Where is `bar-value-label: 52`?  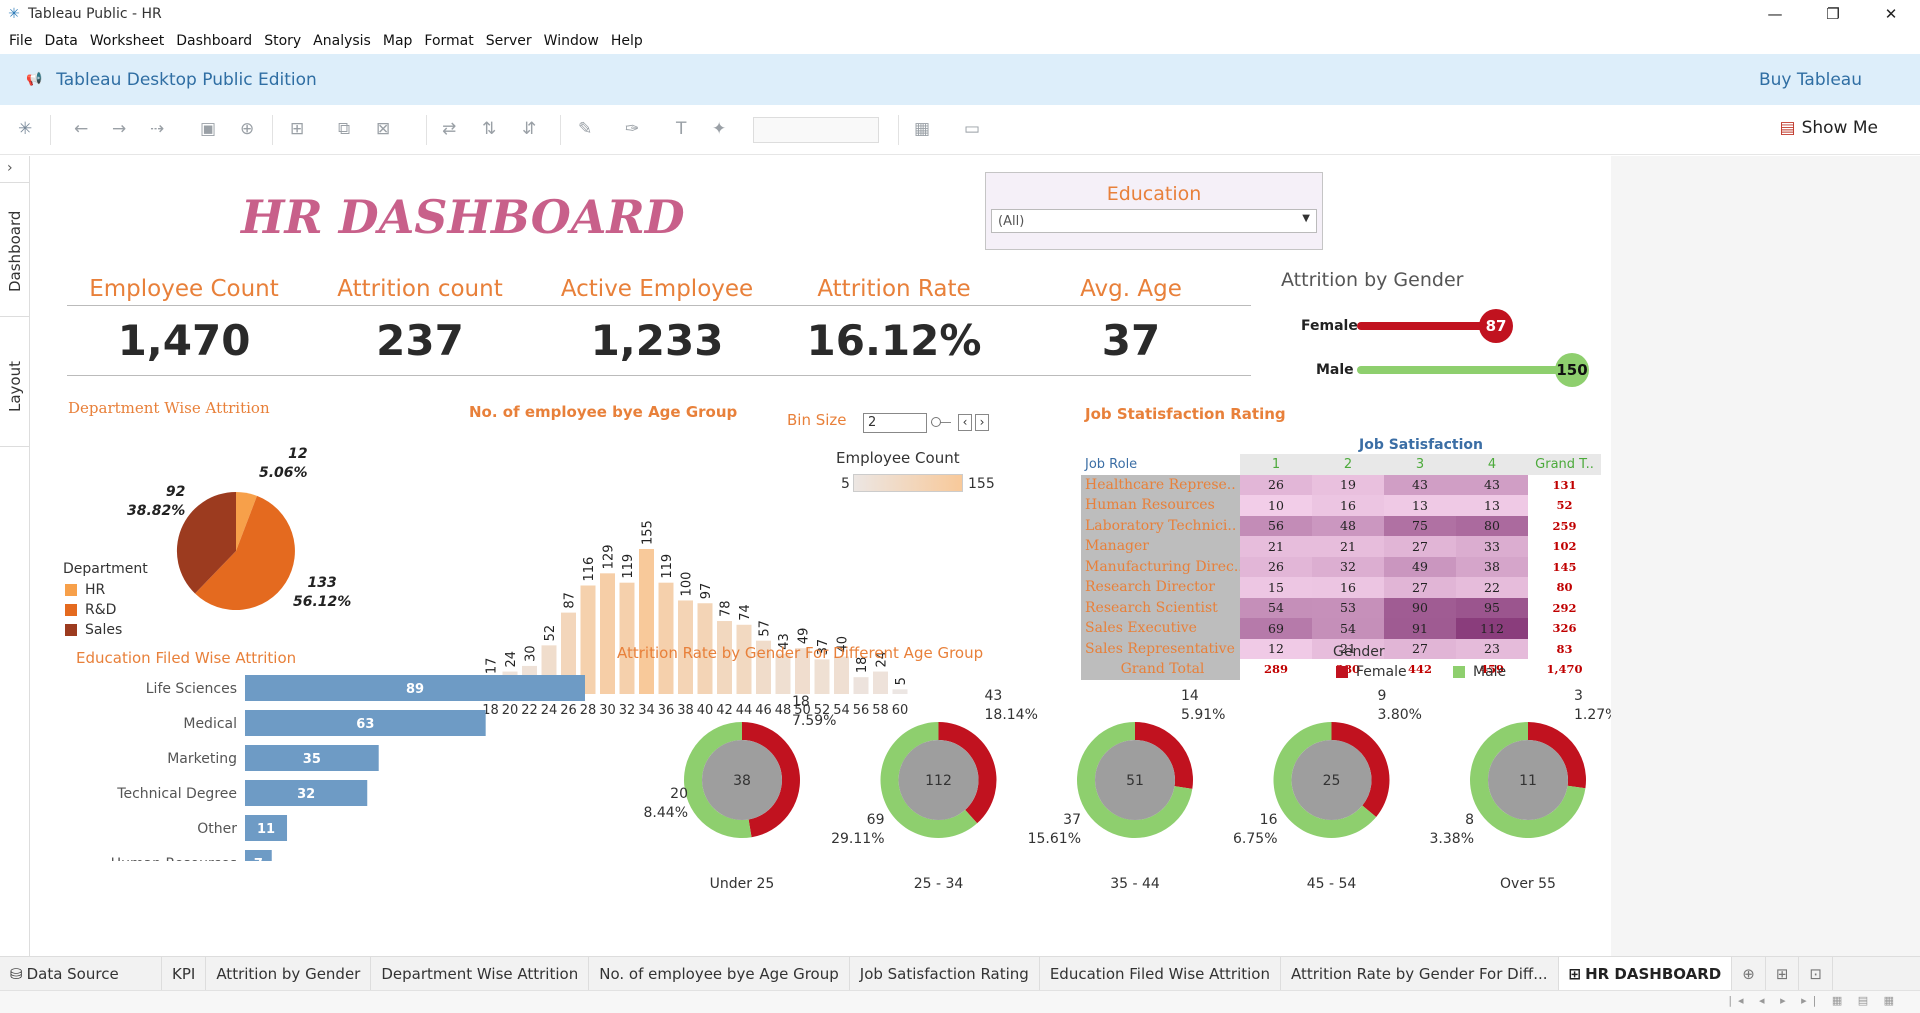
bar-value-label: 52 is located at coordinates (550, 633).